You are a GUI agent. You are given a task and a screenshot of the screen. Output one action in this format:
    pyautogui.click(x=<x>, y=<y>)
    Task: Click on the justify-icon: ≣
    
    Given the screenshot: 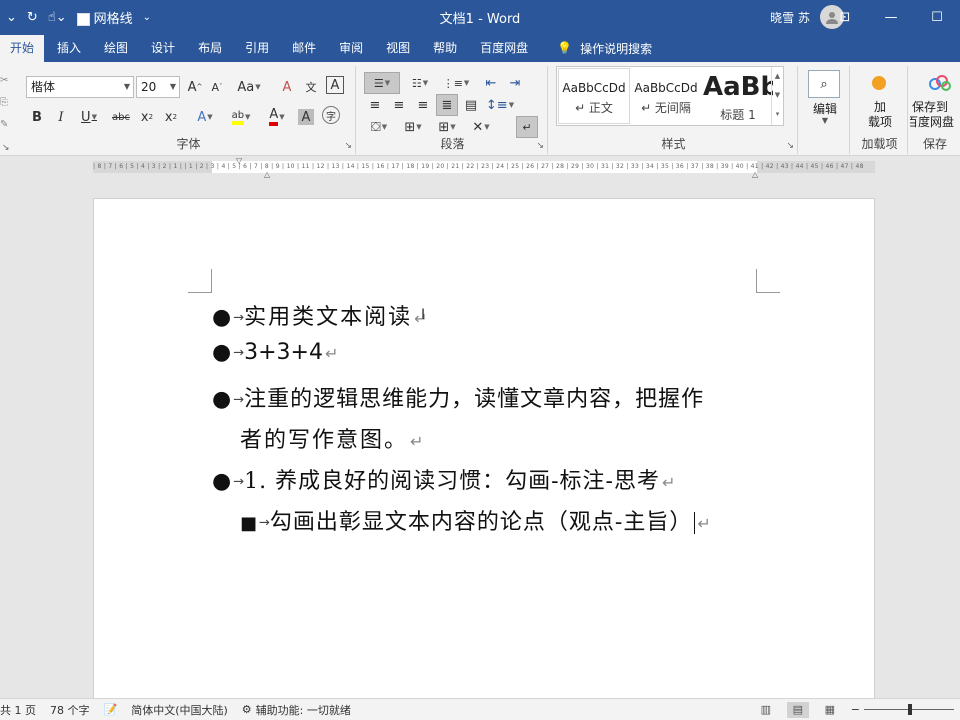 What is the action you would take?
    pyautogui.click(x=447, y=105)
    